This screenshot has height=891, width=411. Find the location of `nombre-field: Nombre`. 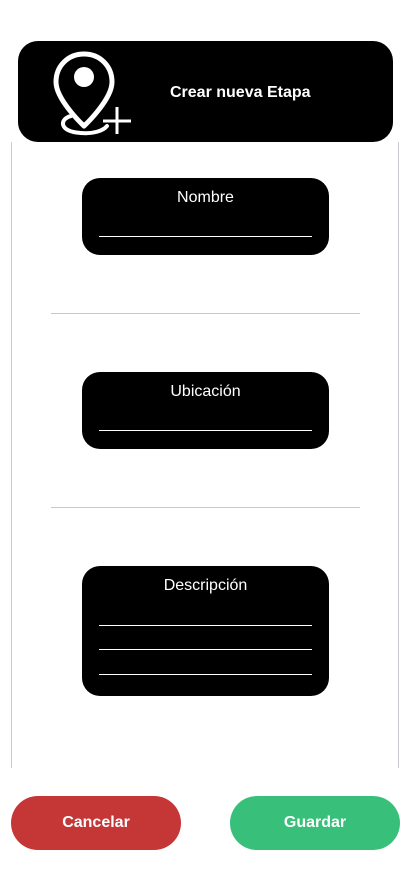

nombre-field: Nombre is located at coordinates (205, 216).